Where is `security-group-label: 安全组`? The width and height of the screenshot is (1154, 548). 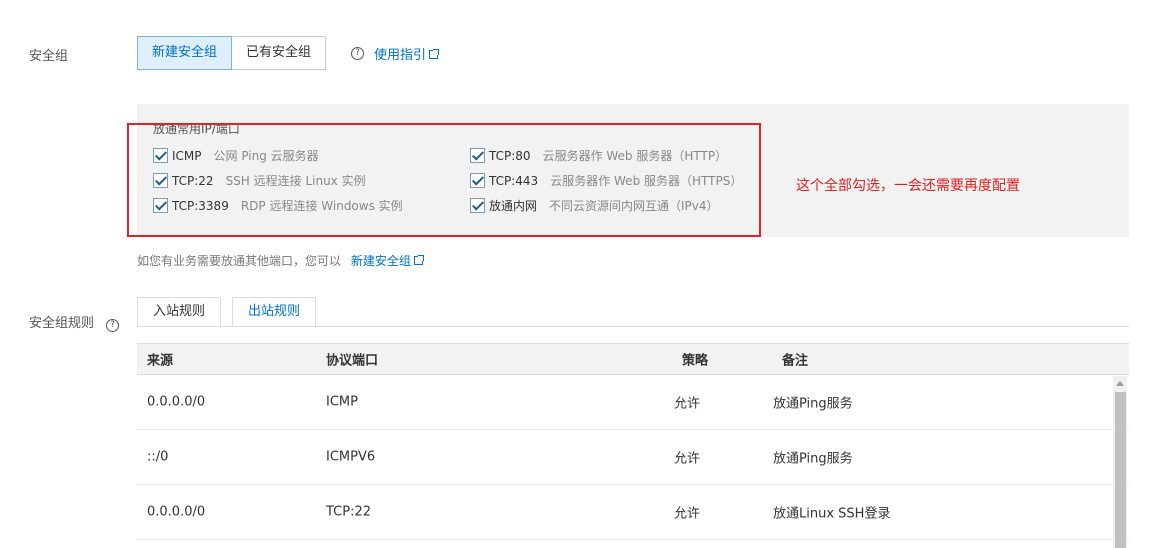 security-group-label: 安全组 is located at coordinates (49, 56).